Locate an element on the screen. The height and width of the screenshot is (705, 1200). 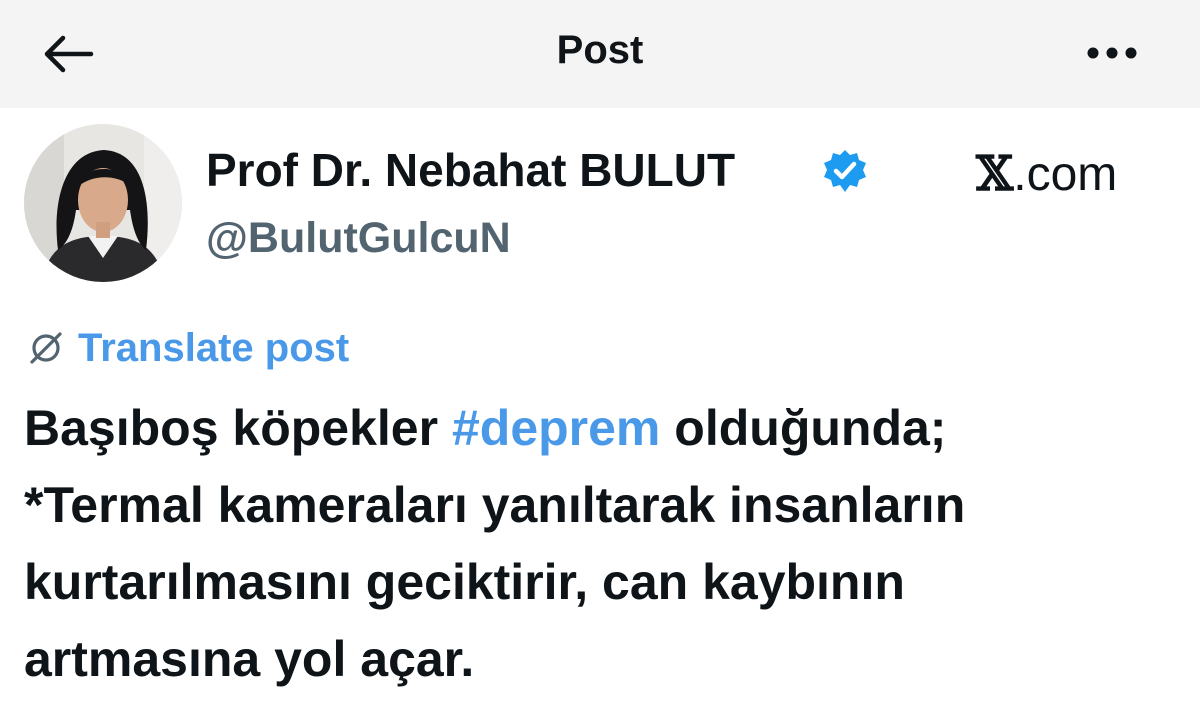
author-display-name: Prof Dr. Nebahat BULUT is located at coordinates (470, 170).